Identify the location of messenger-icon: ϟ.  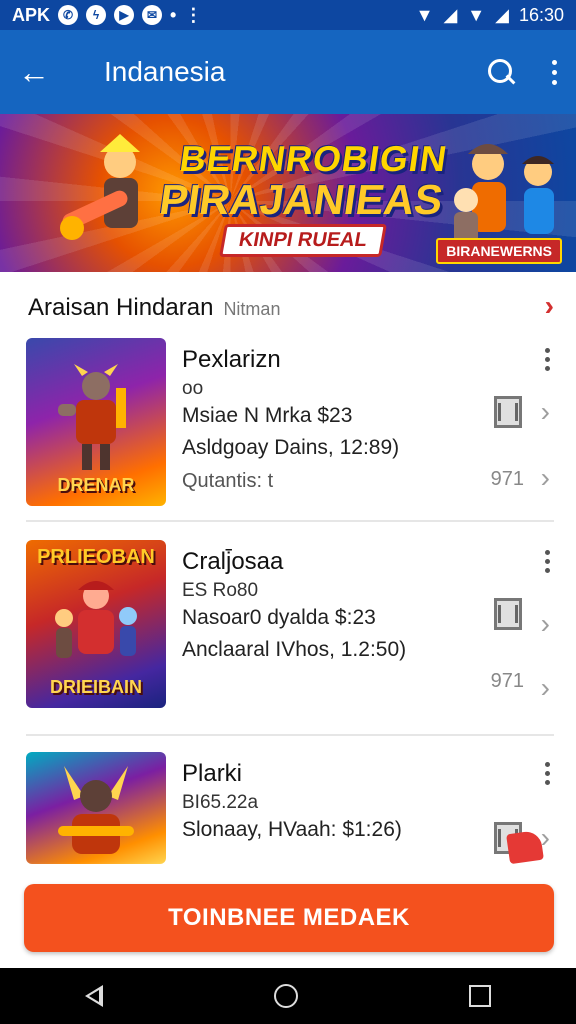
(96, 15).